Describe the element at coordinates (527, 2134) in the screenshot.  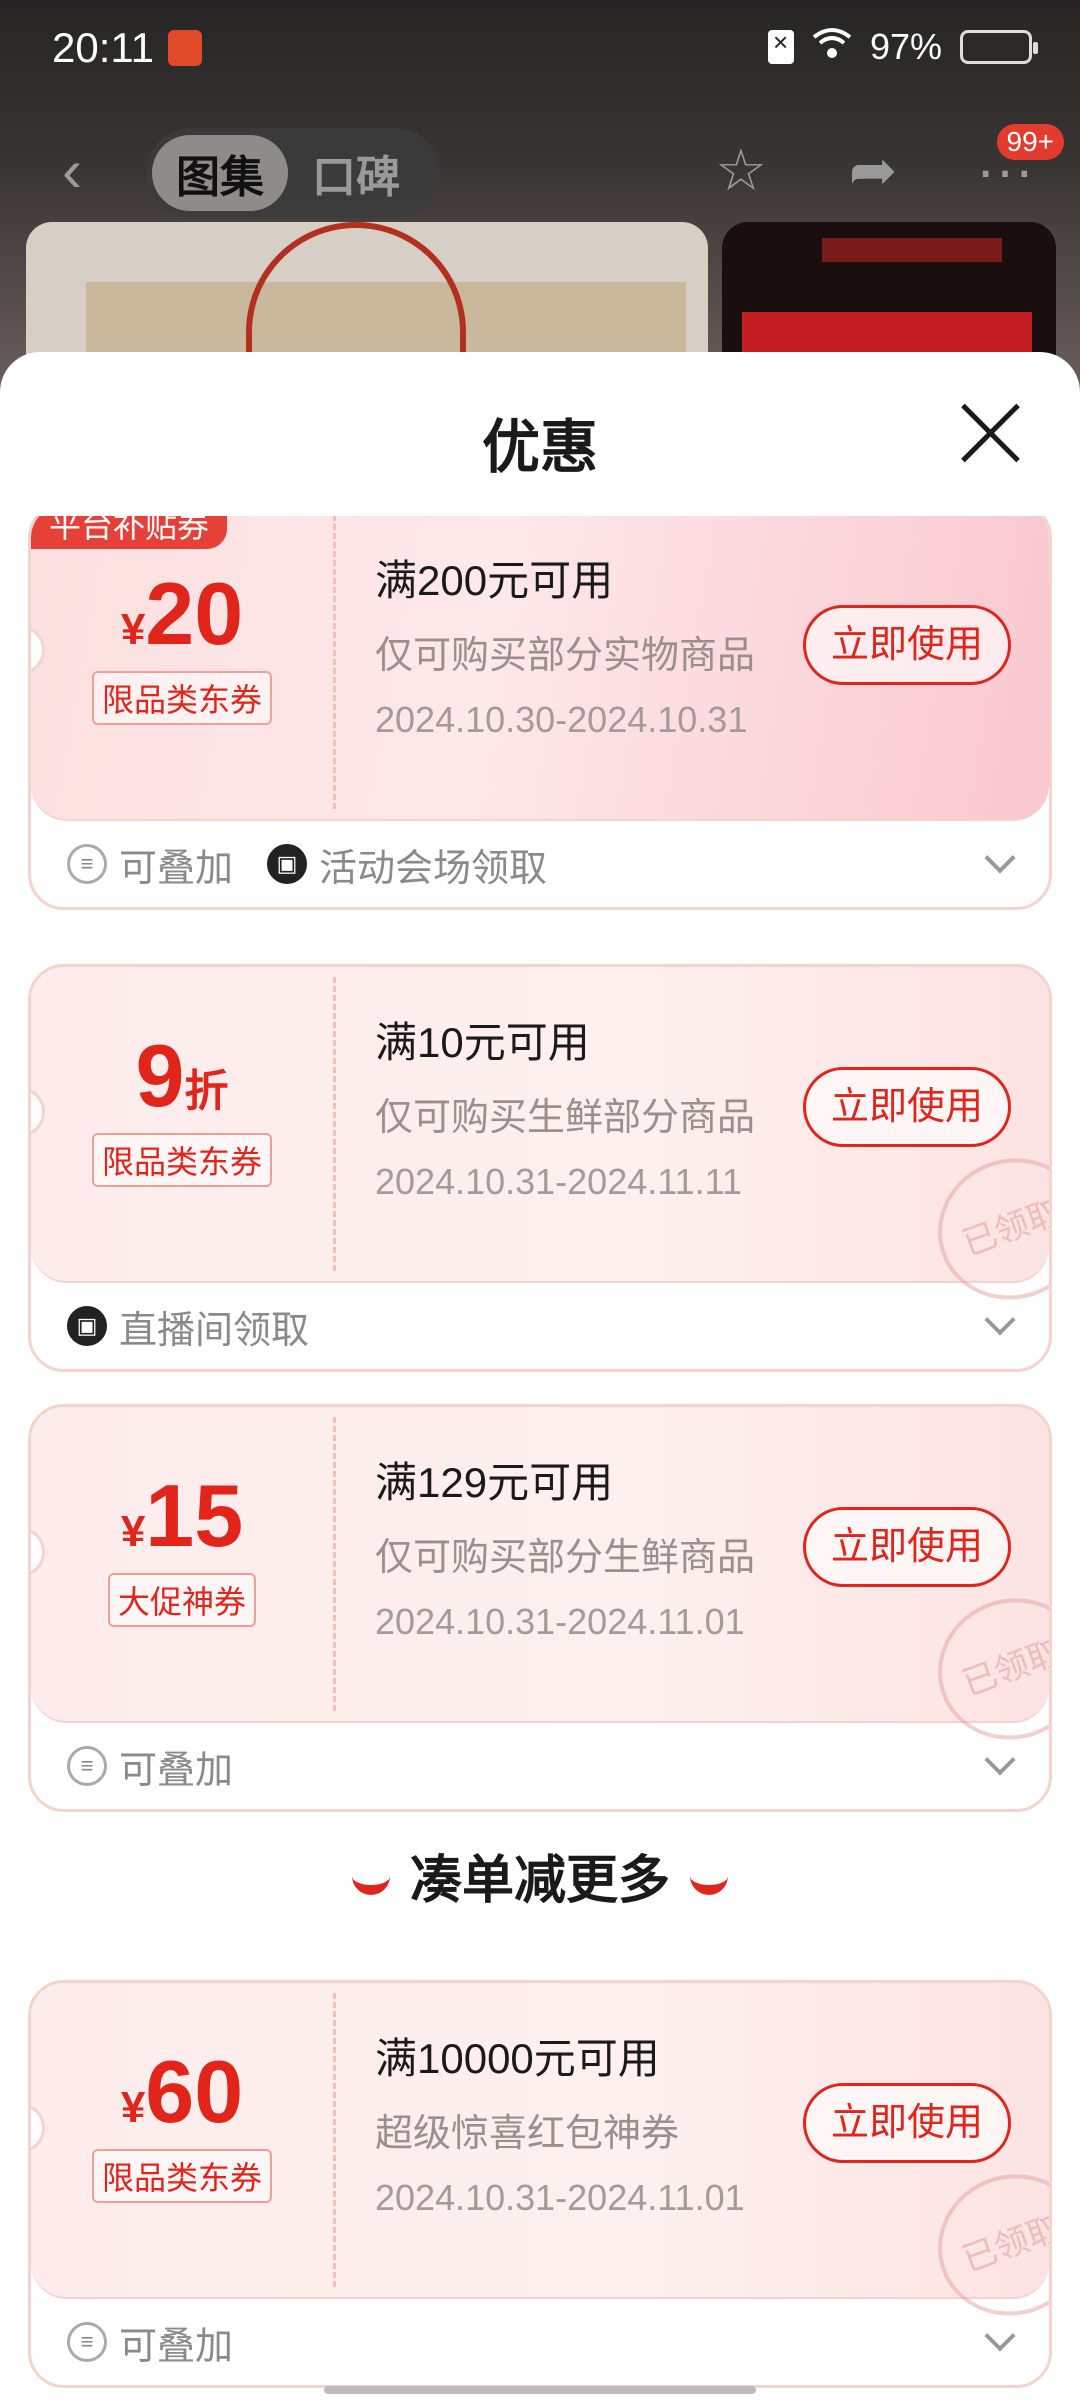
I see `coupon-scope: 超级惊喜红包神券` at that location.